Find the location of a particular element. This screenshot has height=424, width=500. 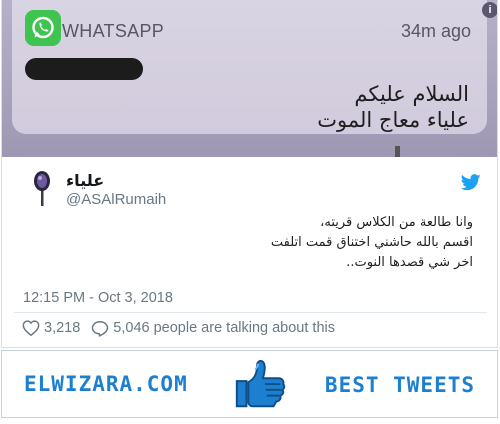

tweet-timestamp: 12:15 PM - Oct 3, 2018 is located at coordinates (98, 298).